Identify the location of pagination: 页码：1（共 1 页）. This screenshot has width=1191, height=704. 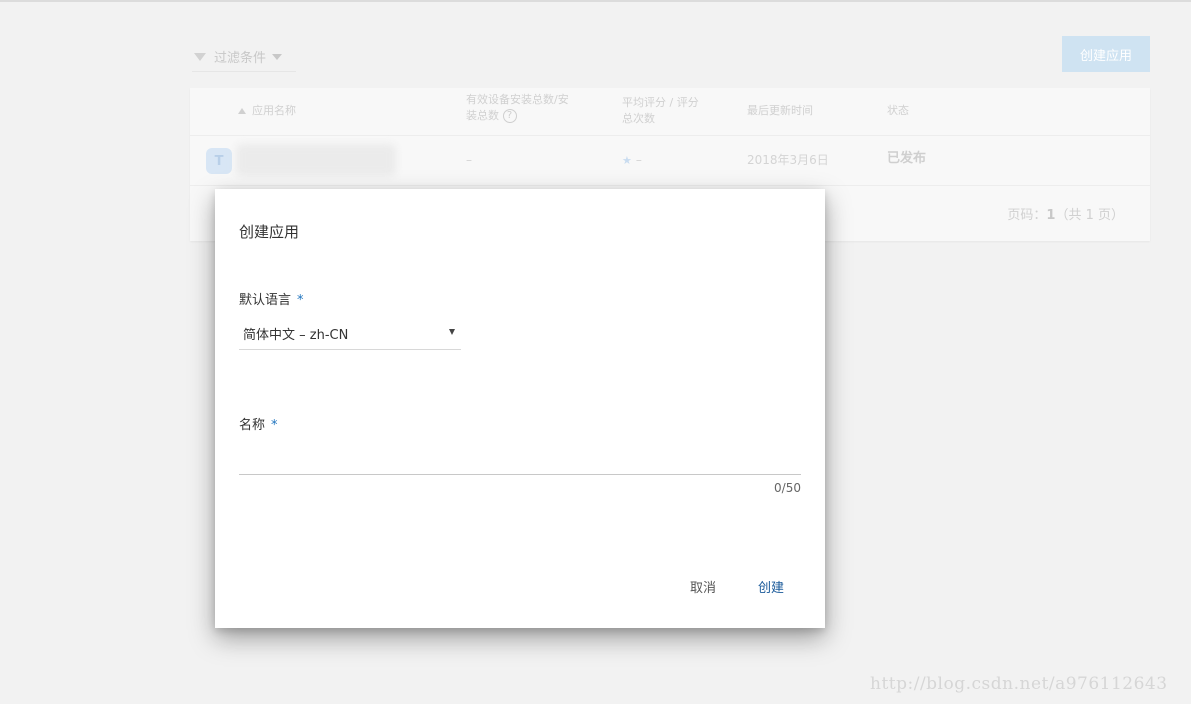
(1065, 215).